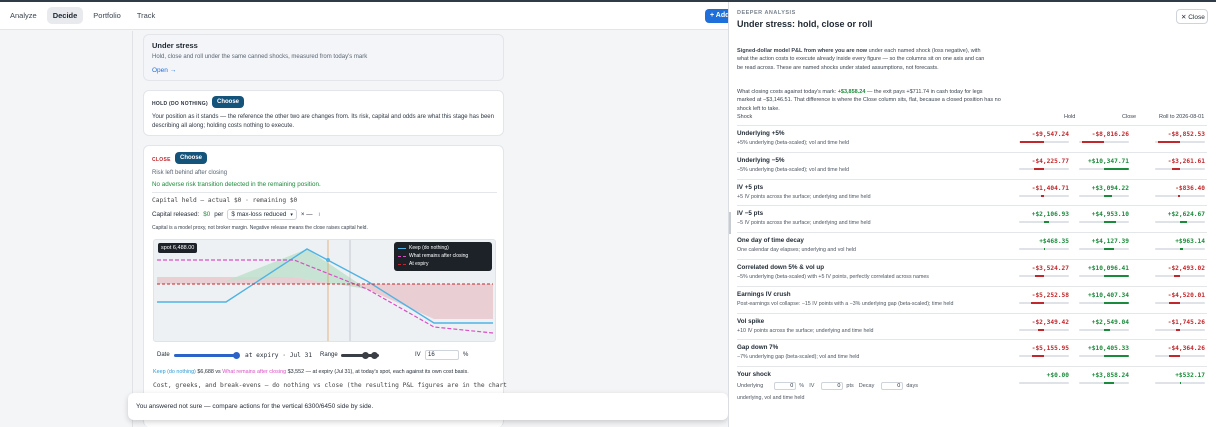 The height and width of the screenshot is (427, 1216). What do you see at coordinates (1186, 349) in the screenshot?
I see `row-roll-value: -$4,364.26` at bounding box center [1186, 349].